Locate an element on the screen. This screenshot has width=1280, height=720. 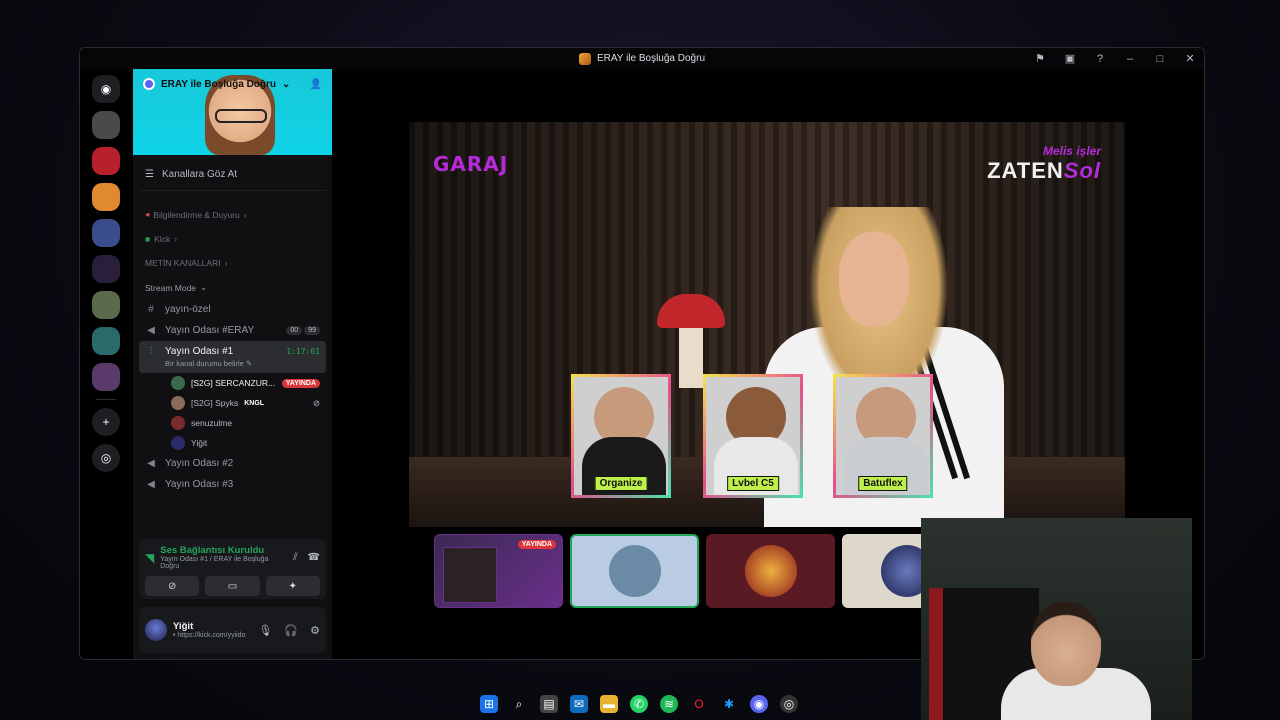
voice-user-name: Yiğit is located at coordinates (199, 443).